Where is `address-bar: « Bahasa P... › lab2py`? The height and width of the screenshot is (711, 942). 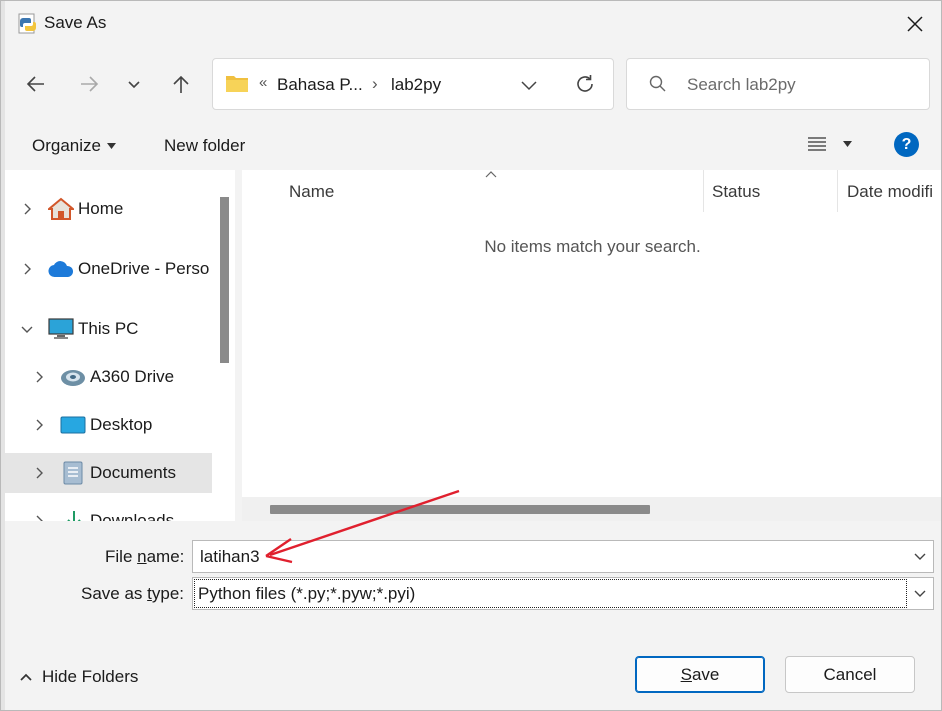
address-bar: « Bahasa P... › lab2py is located at coordinates (413, 84).